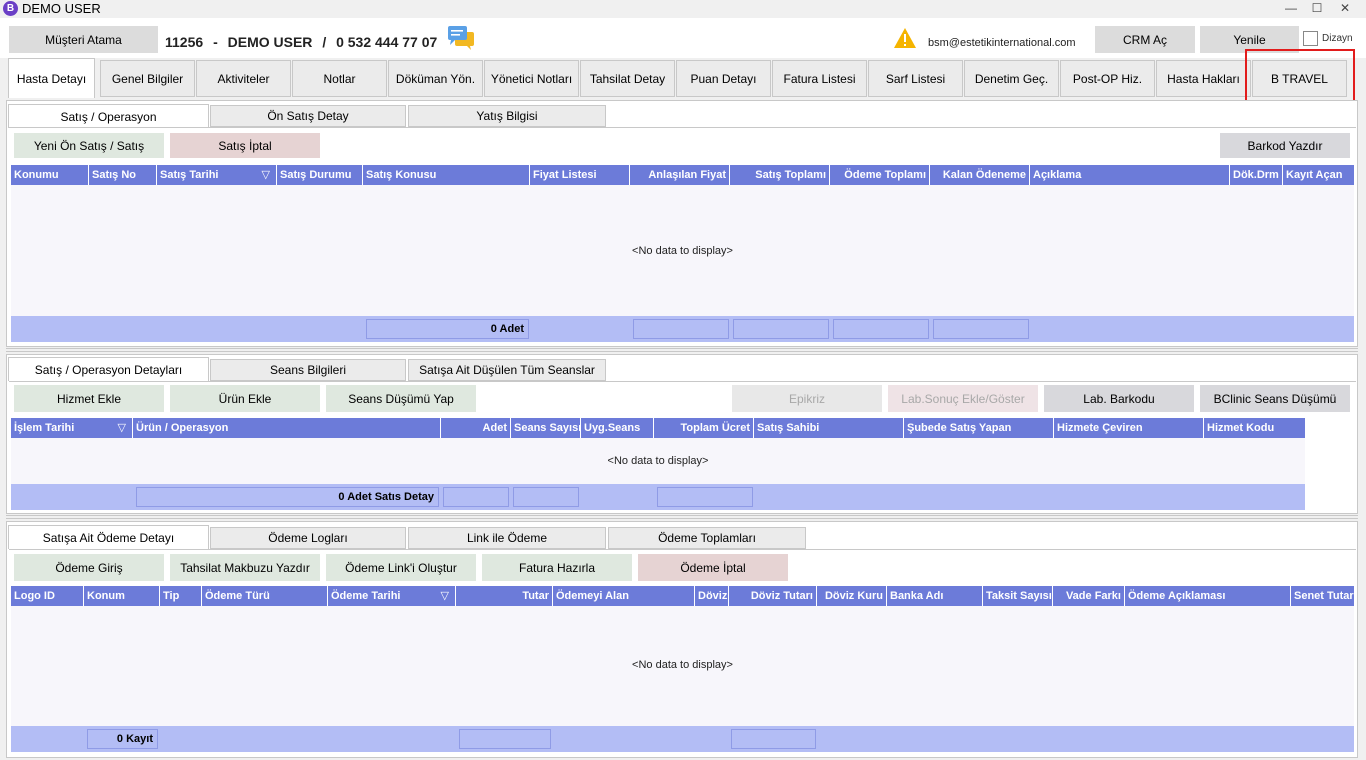  I want to click on column-header: Satış Durumu, so click(320, 175).